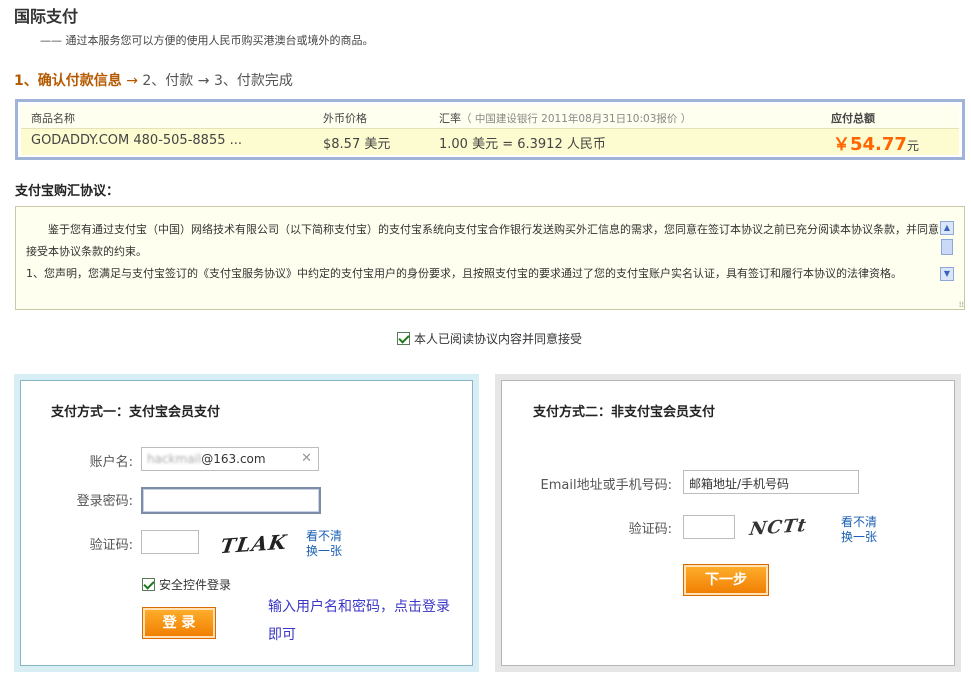 Image resolution: width=971 pixels, height=674 pixels. Describe the element at coordinates (450, 118) in the screenshot. I see `rate-label: 汇率` at that location.